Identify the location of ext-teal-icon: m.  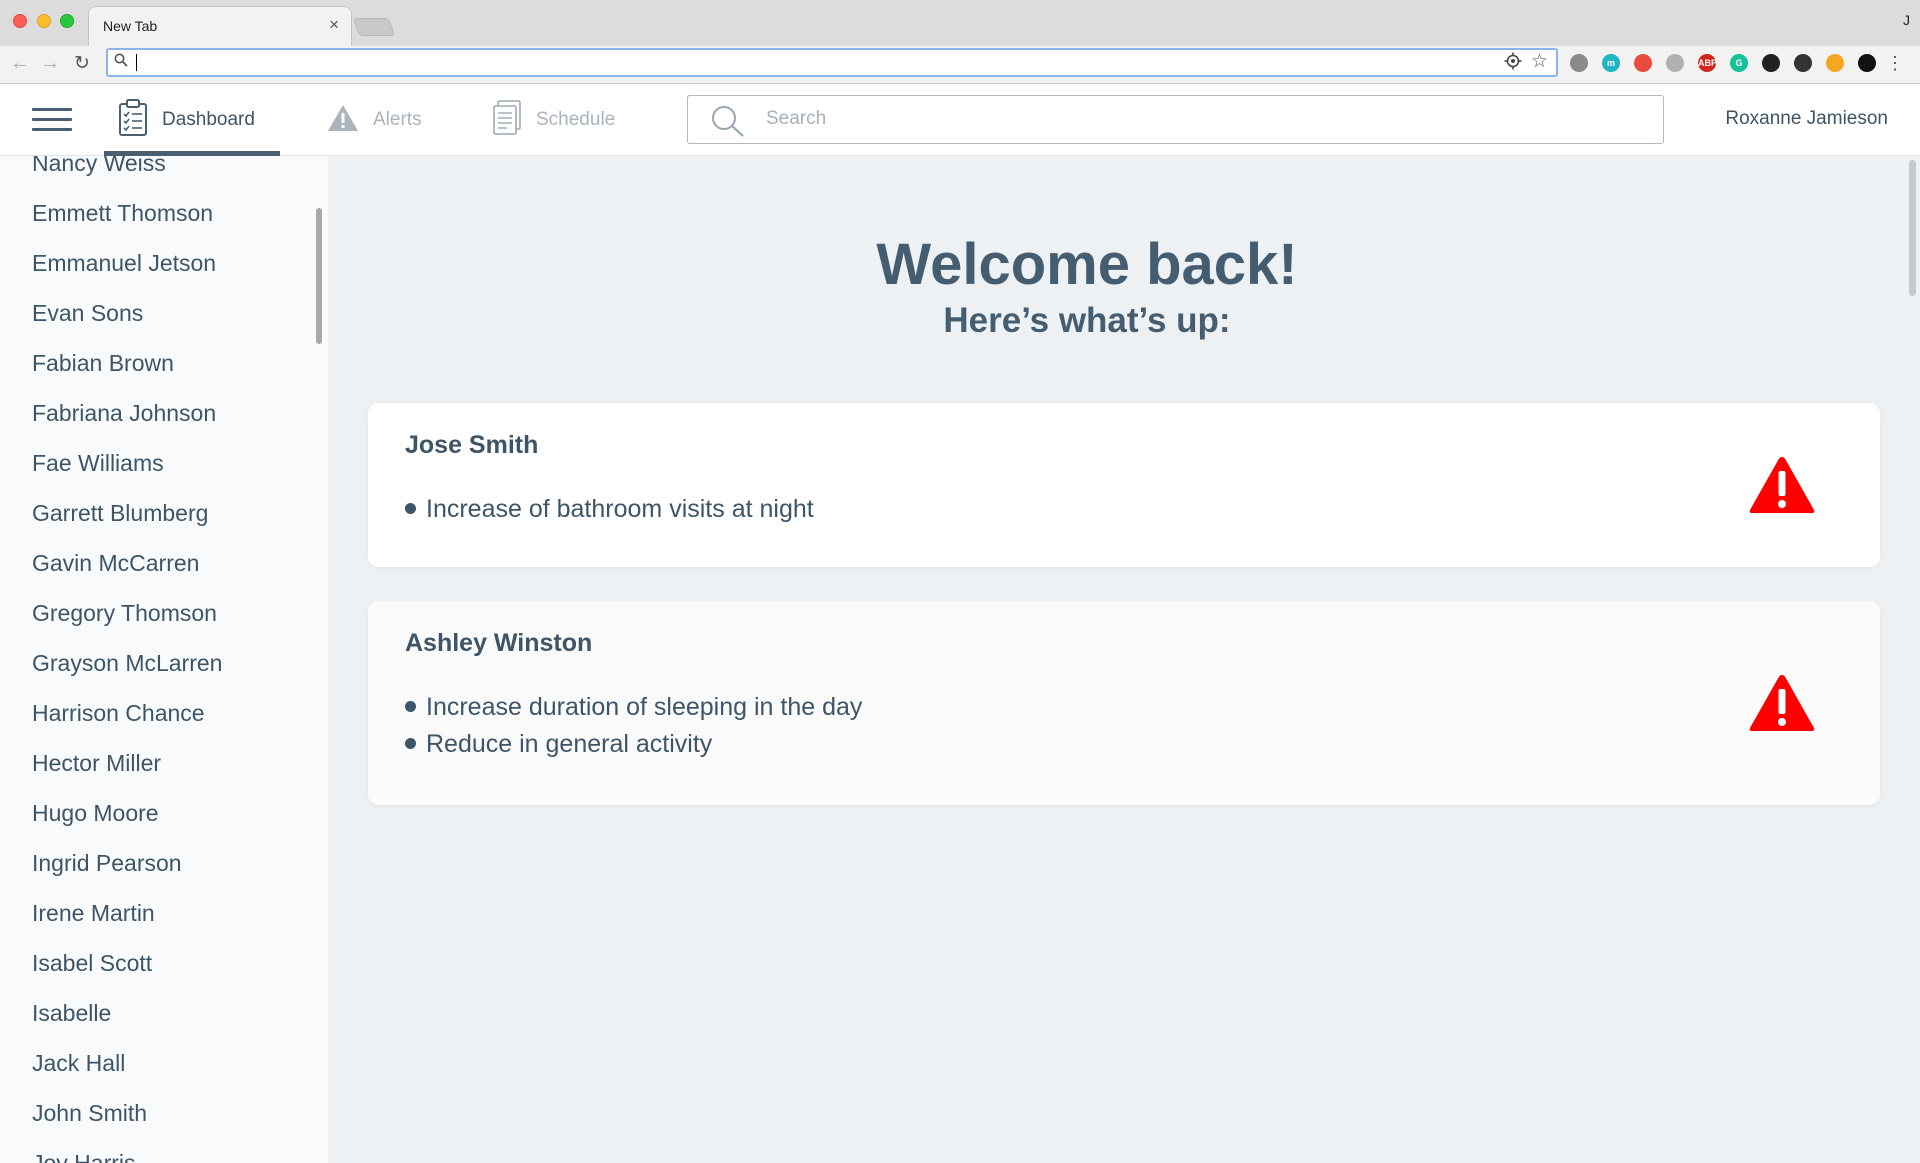
(1611, 63).